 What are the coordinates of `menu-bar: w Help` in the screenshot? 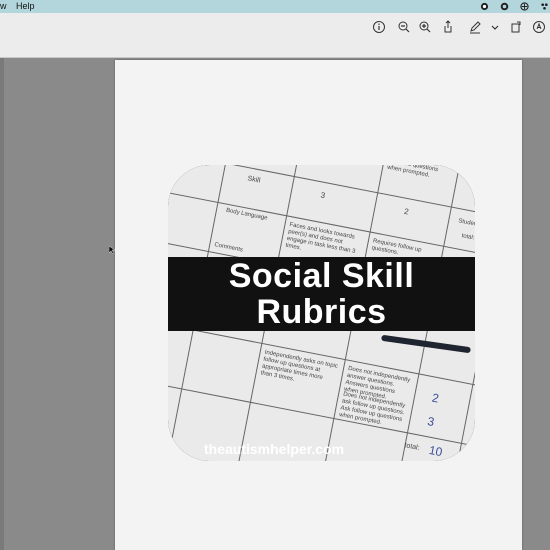 It's located at (275, 6).